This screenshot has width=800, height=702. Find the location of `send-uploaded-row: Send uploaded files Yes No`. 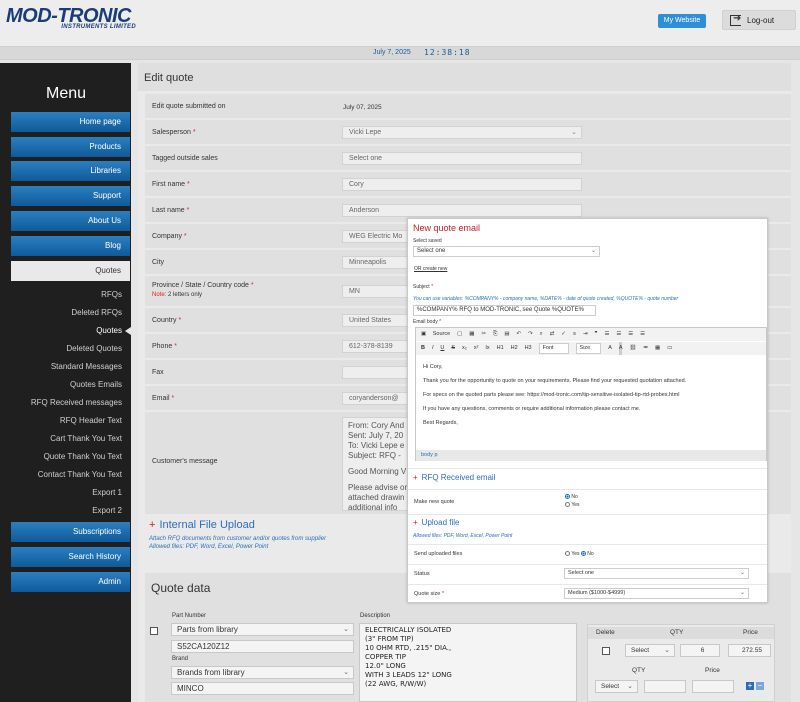

send-uploaded-row: Send uploaded files Yes No is located at coordinates (587, 553).